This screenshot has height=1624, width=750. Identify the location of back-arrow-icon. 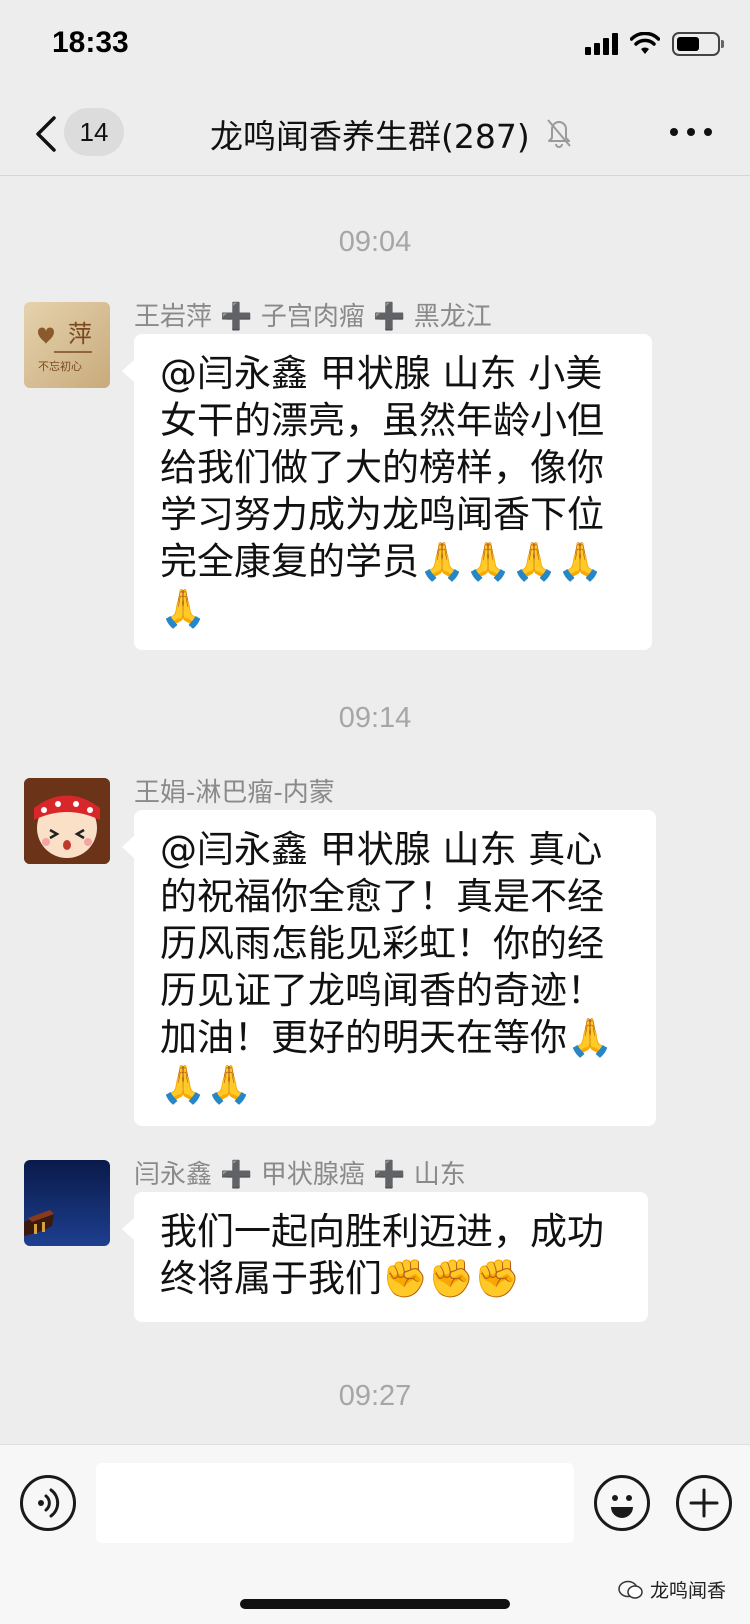
(48, 134).